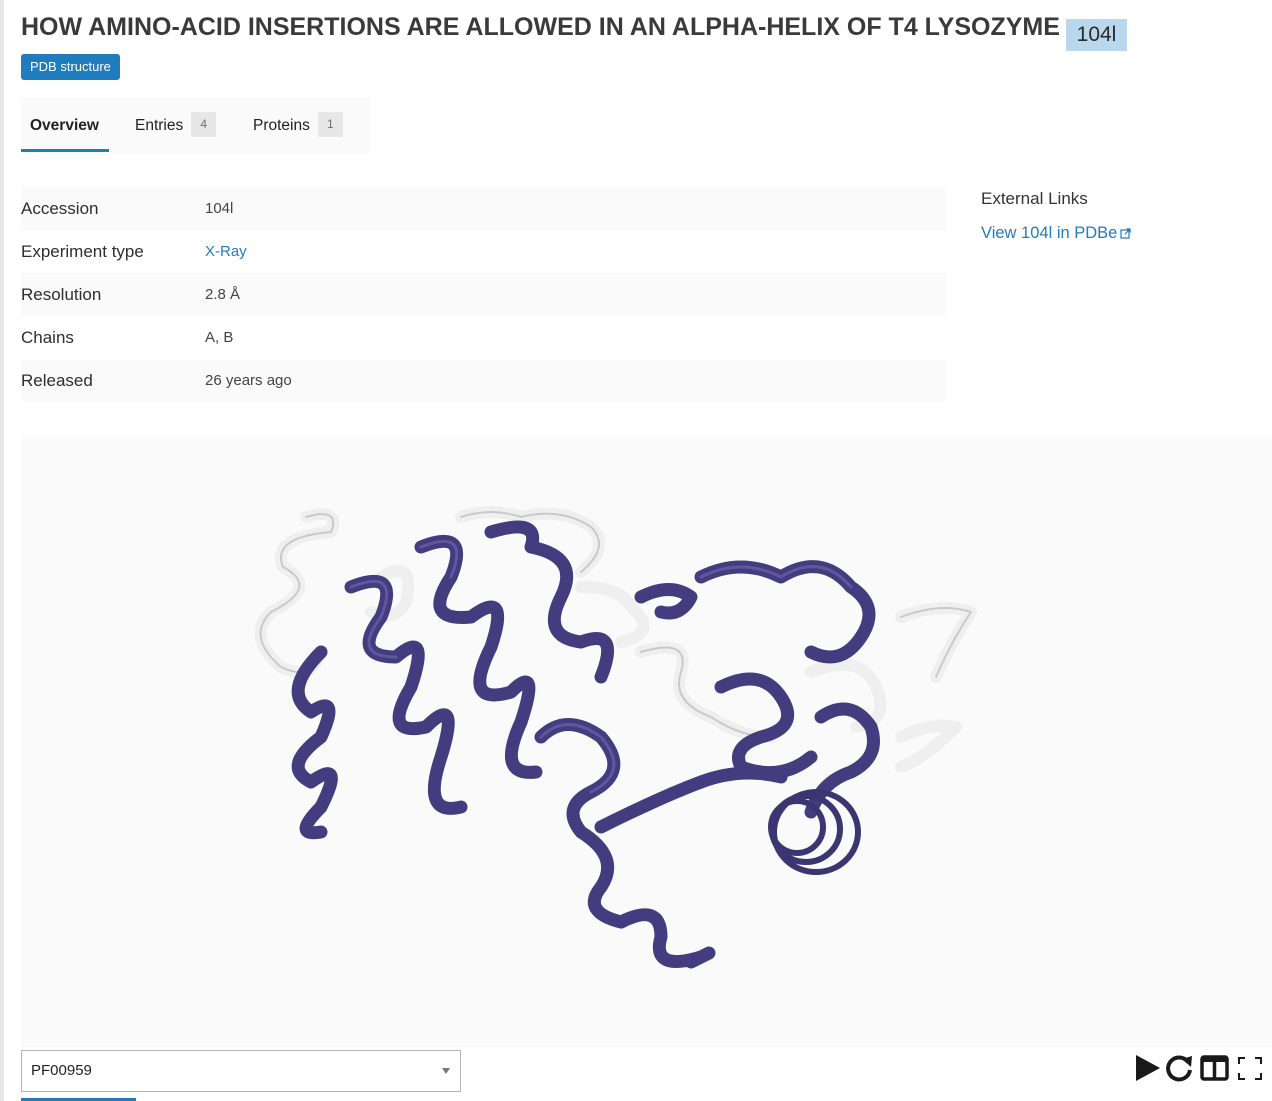 The image size is (1272, 1101). I want to click on chevron-down-icon, so click(446, 1071).